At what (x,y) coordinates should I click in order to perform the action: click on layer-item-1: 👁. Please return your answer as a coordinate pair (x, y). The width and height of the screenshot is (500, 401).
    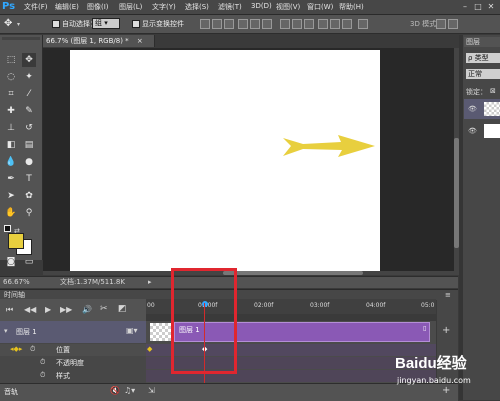
    Looking at the image, I should click on (482, 109).